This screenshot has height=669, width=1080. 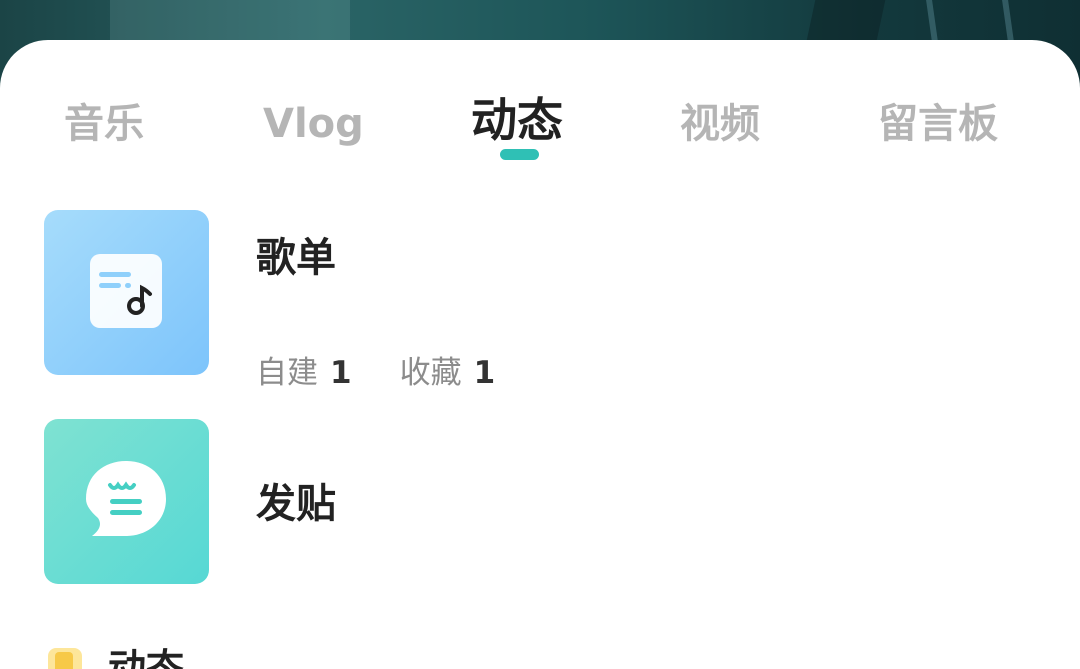 I want to click on post-card-icon, so click(x=126, y=501).